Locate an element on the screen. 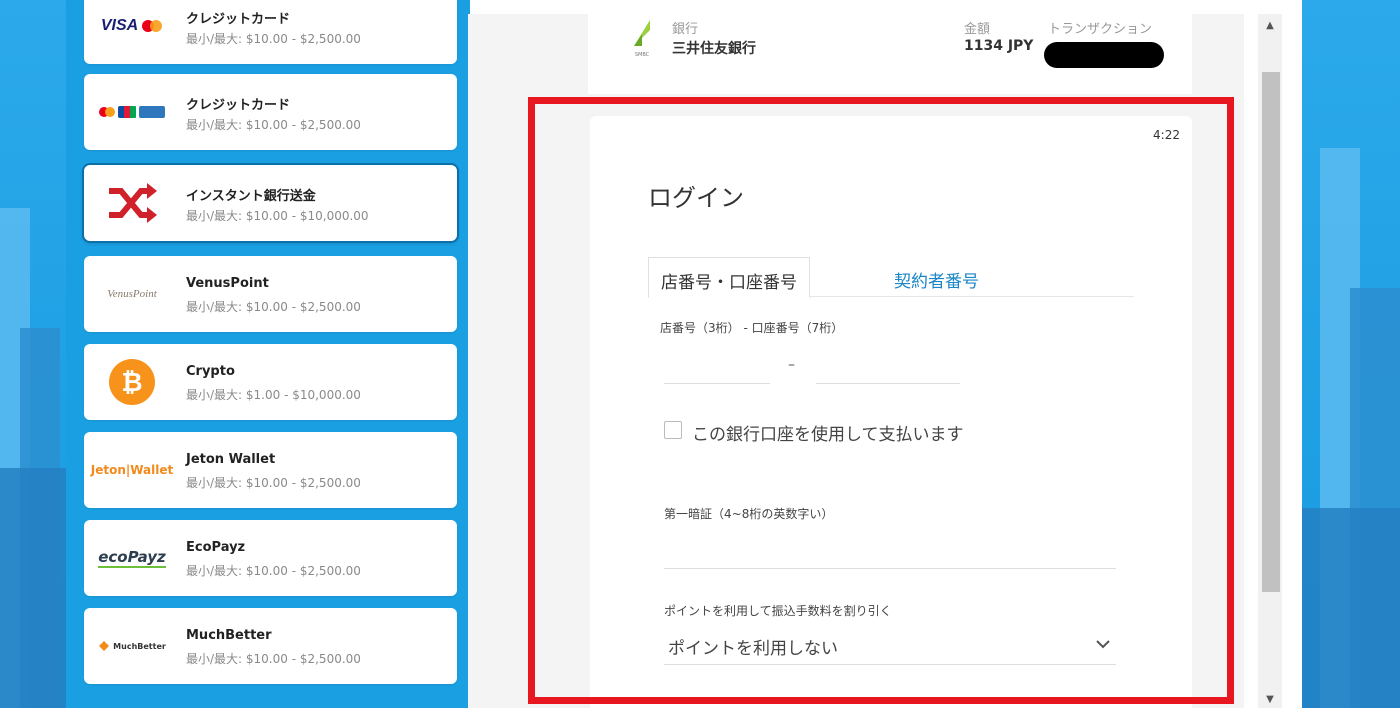  mastercard-icon is located at coordinates (152, 26).